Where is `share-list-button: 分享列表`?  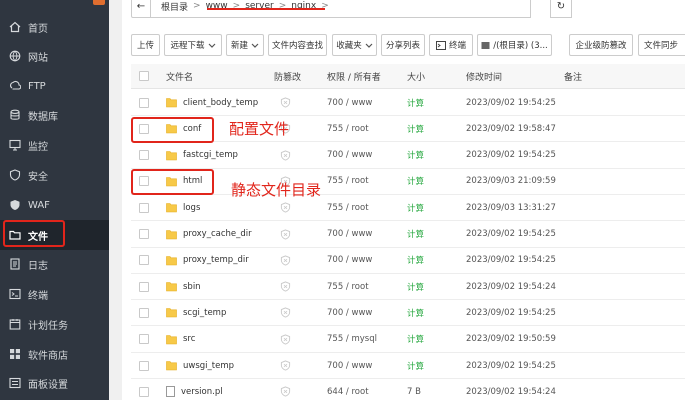 share-list-button: 分享列表 is located at coordinates (403, 45).